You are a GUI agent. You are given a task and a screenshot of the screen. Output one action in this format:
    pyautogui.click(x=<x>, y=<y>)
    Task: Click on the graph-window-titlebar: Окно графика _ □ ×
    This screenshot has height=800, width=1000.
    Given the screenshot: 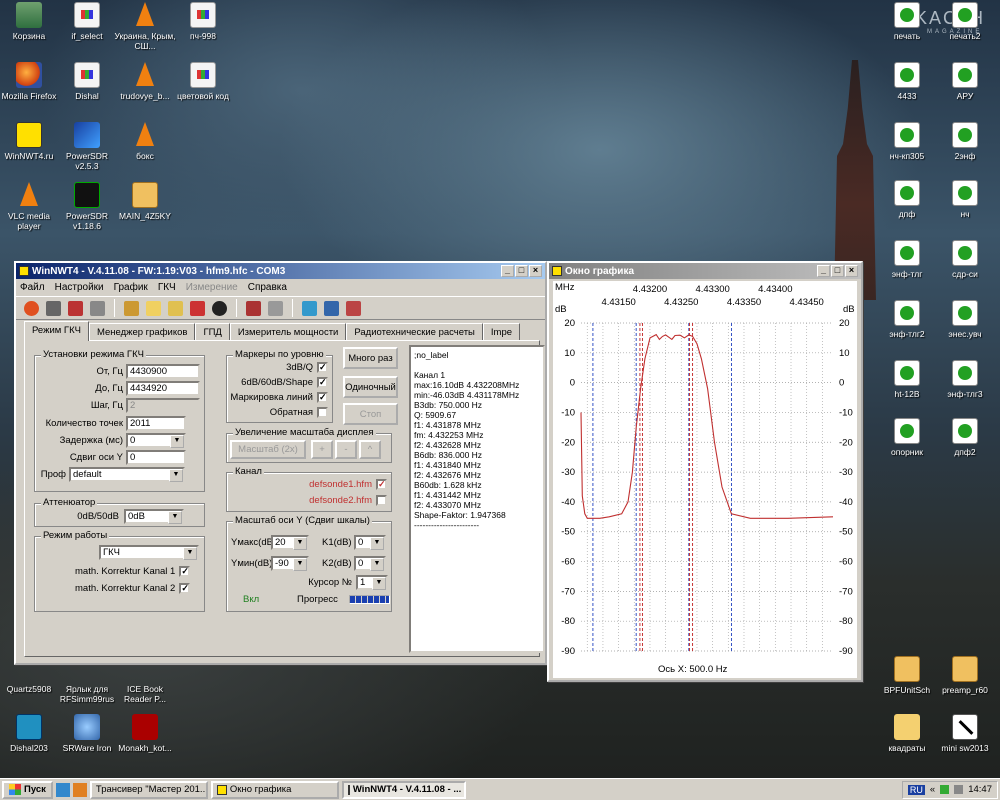 What is the action you would take?
    pyautogui.click(x=705, y=271)
    